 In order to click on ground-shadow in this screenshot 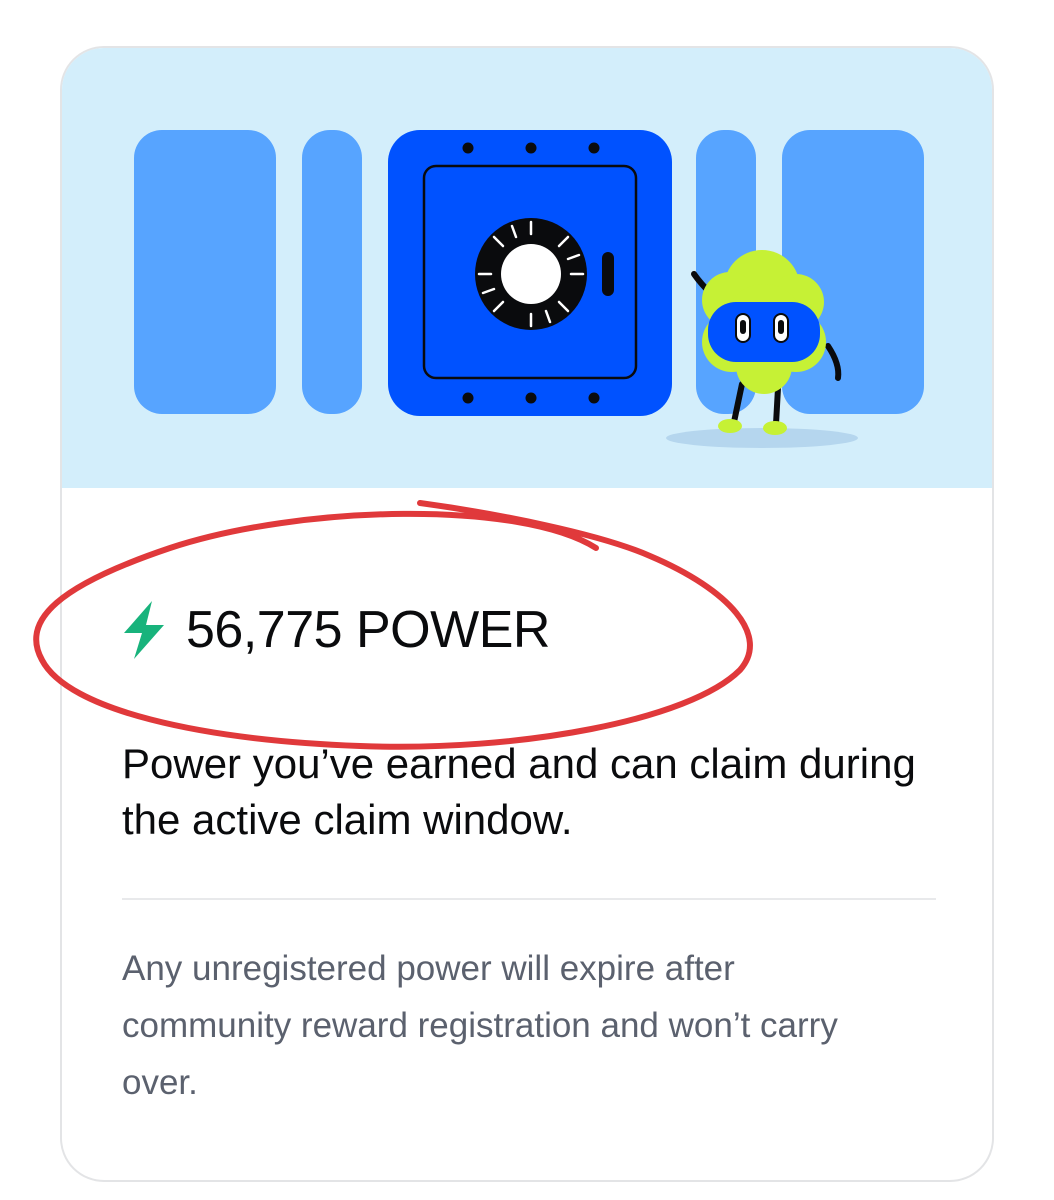, I will do `click(762, 438)`.